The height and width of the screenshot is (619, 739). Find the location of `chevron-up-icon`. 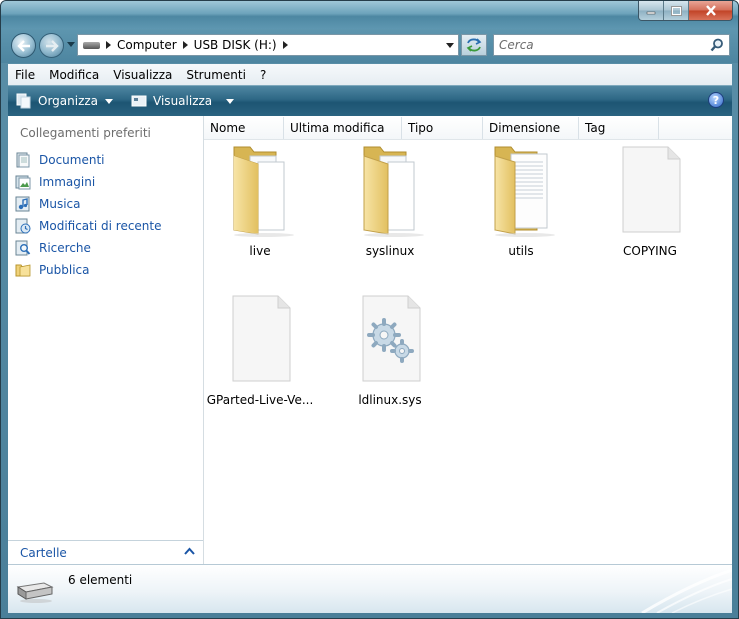

chevron-up-icon is located at coordinates (189, 551).